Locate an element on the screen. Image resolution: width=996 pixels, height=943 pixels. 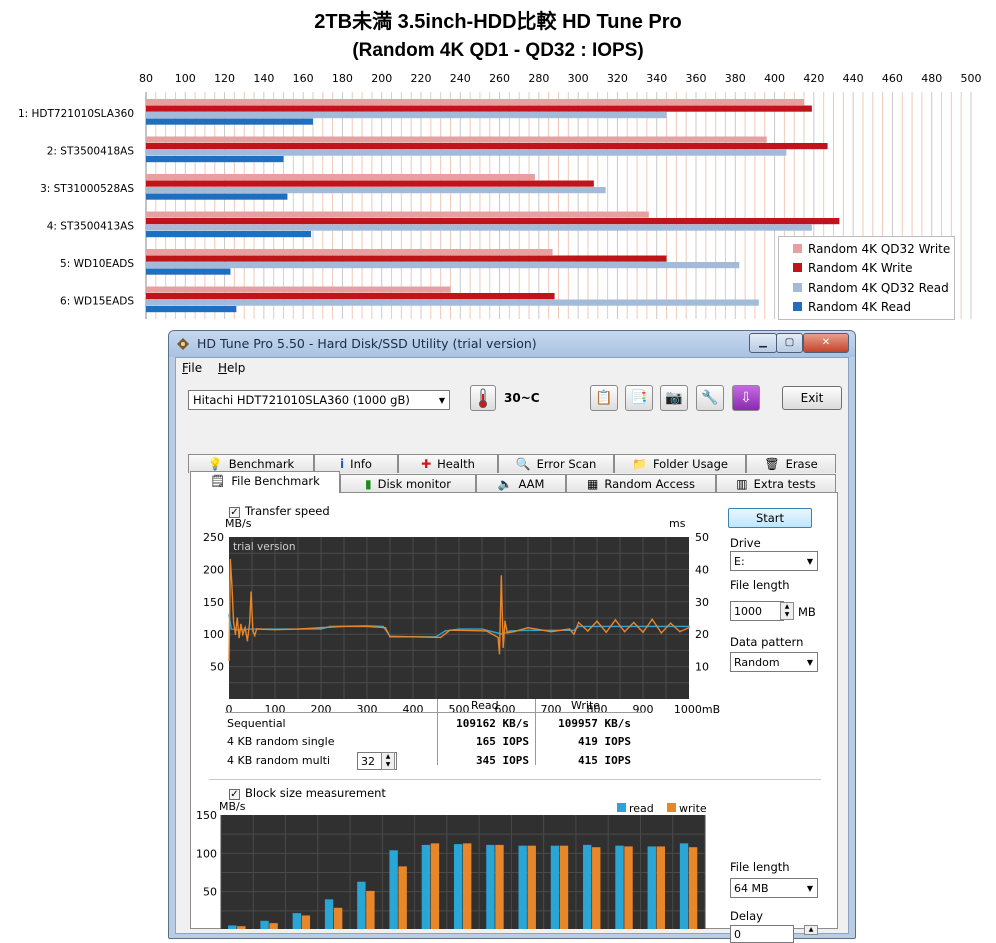
delay-label: Delay is located at coordinates (746, 916).